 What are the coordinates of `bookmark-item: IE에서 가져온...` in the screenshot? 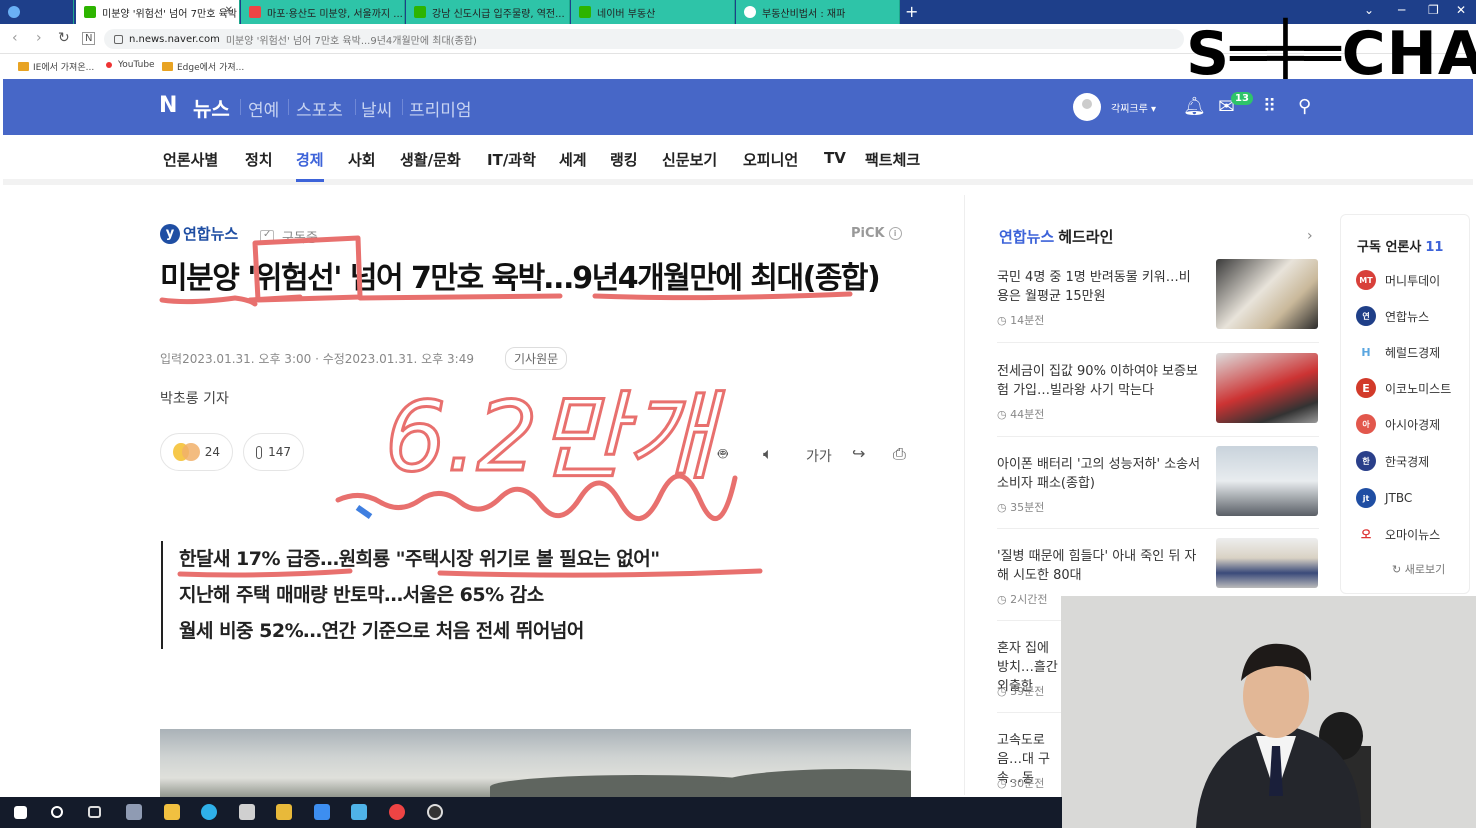 It's located at (56, 66).